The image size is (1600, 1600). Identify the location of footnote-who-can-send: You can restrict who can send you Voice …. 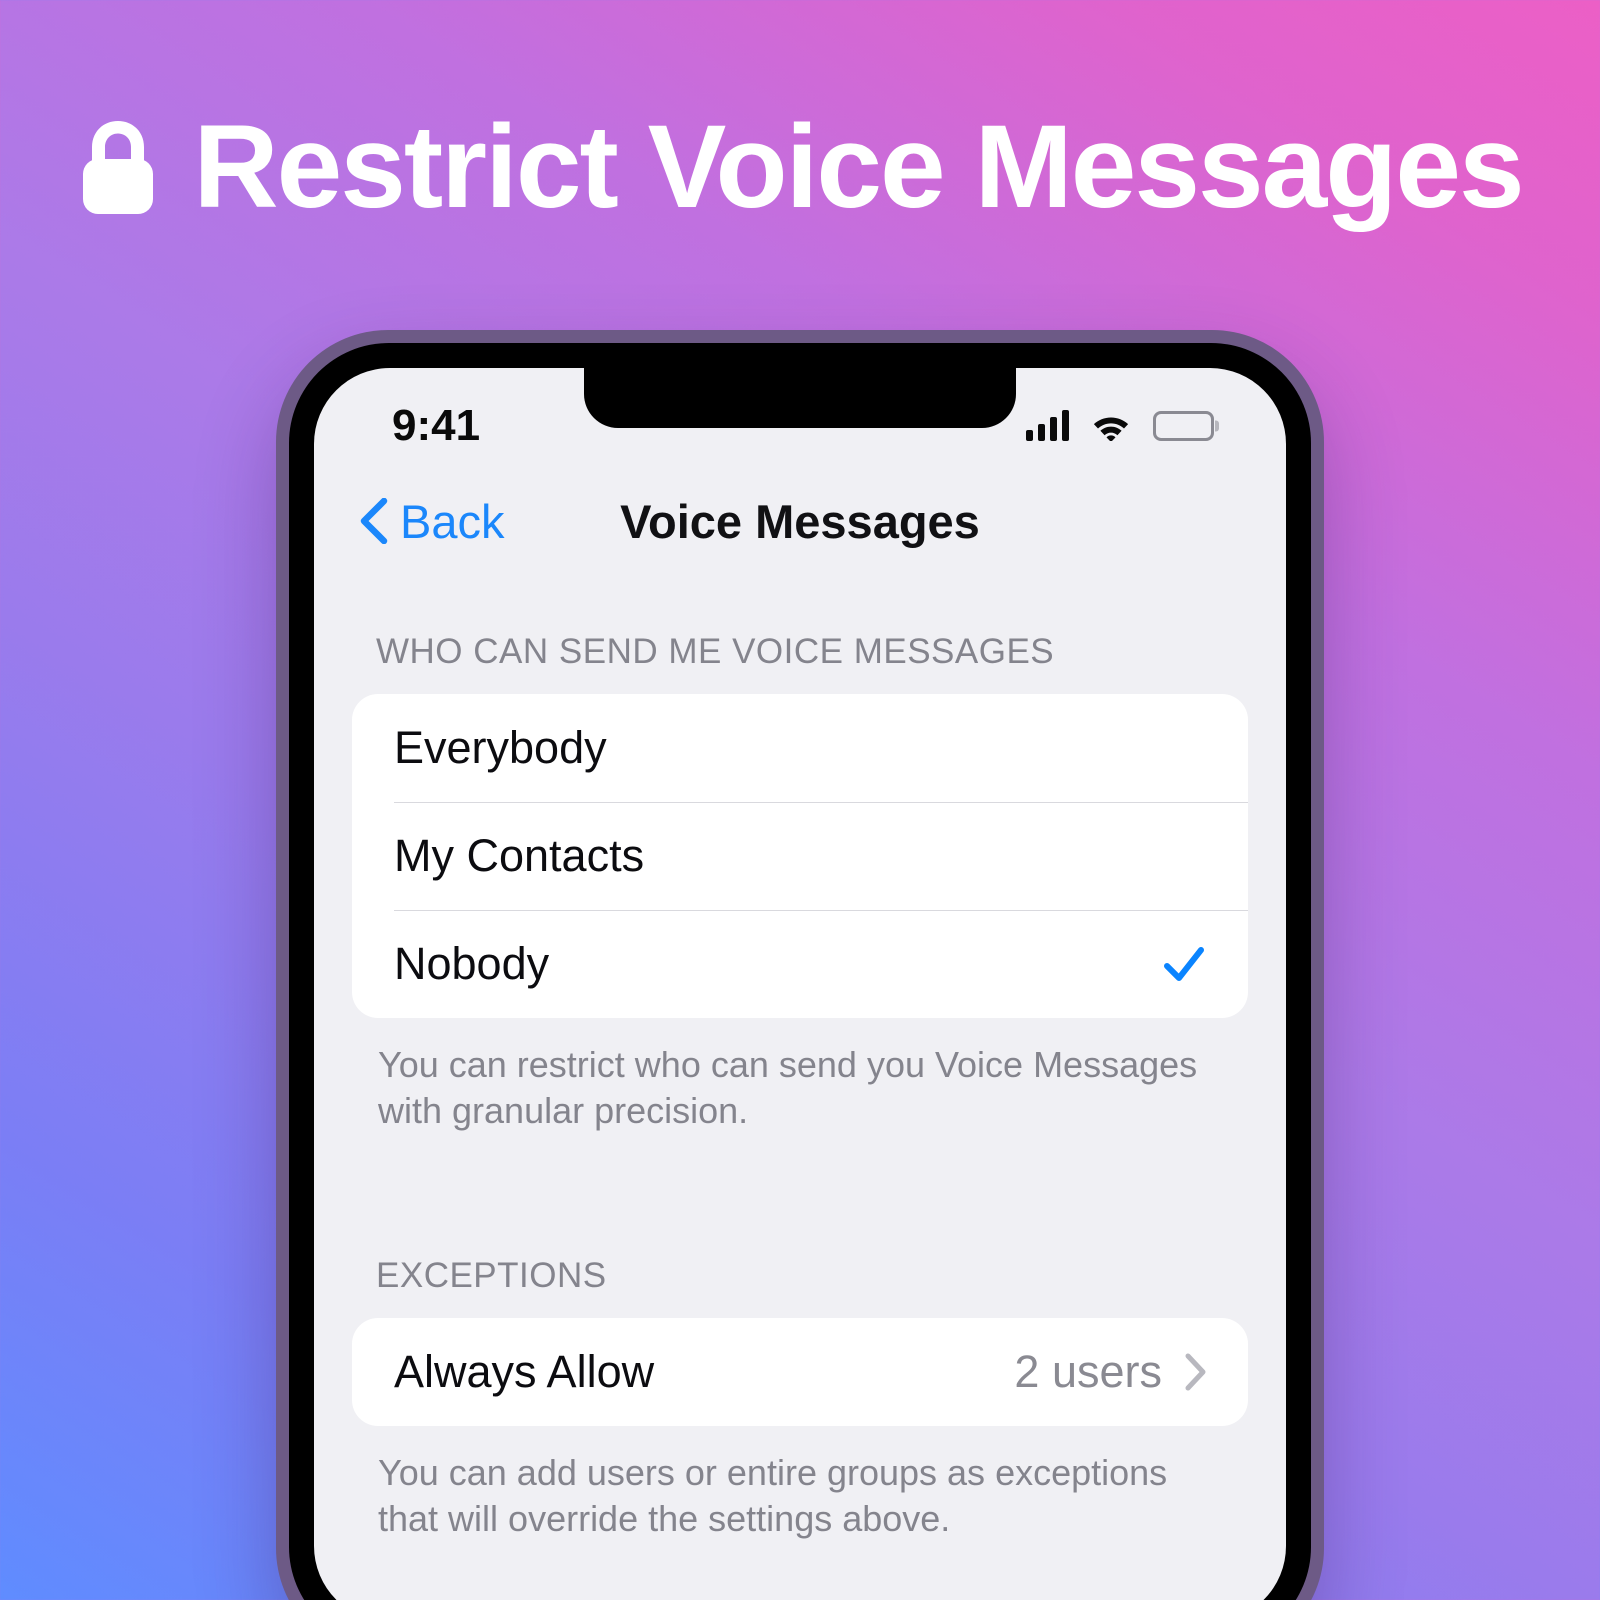
(788, 1088).